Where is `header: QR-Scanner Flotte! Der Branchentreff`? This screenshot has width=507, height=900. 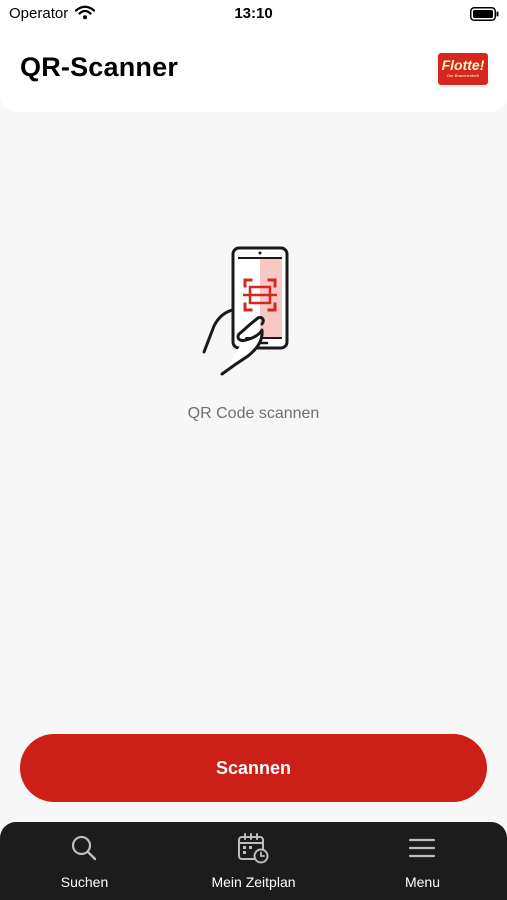 header: QR-Scanner Flotte! Der Branchentreff is located at coordinates (253, 69).